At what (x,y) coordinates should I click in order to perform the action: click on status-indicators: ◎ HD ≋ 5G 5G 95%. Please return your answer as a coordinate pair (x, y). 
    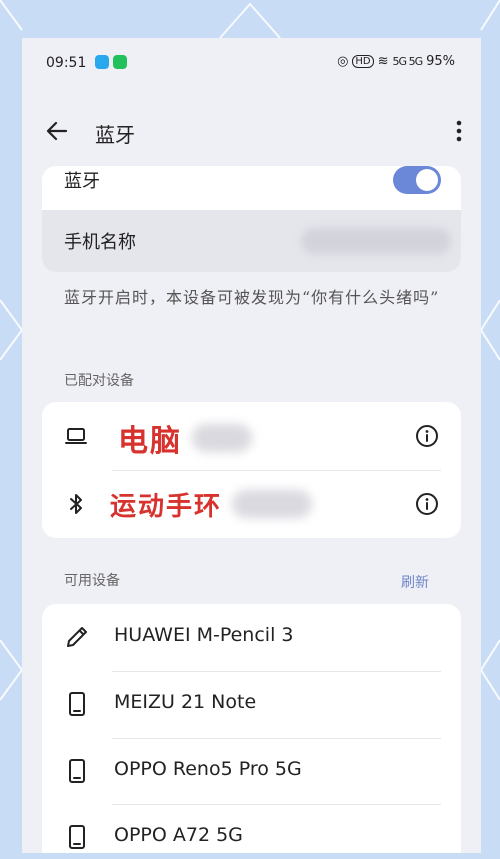
    Looking at the image, I should click on (396, 61).